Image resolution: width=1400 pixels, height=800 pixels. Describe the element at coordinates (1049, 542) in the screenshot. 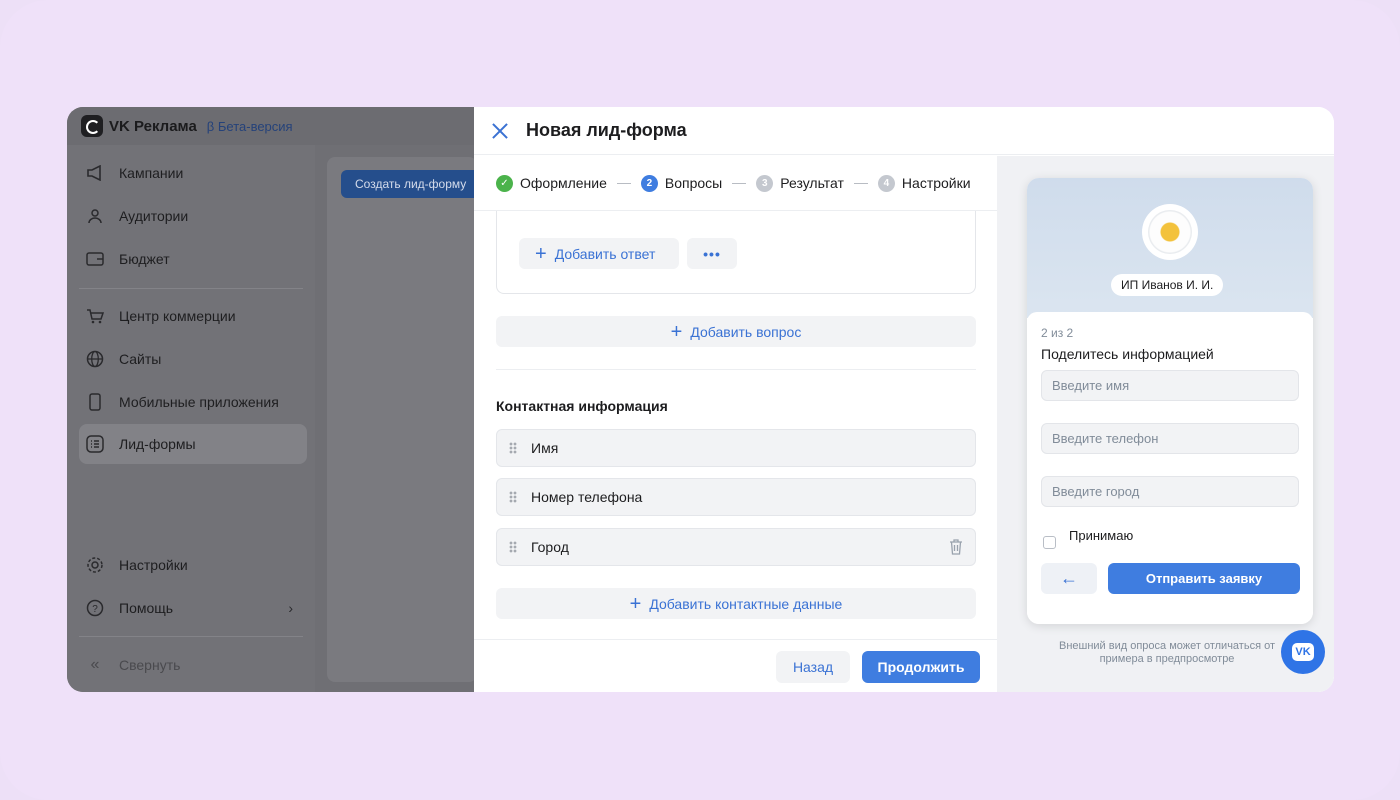

I see `accept-checkbox` at that location.